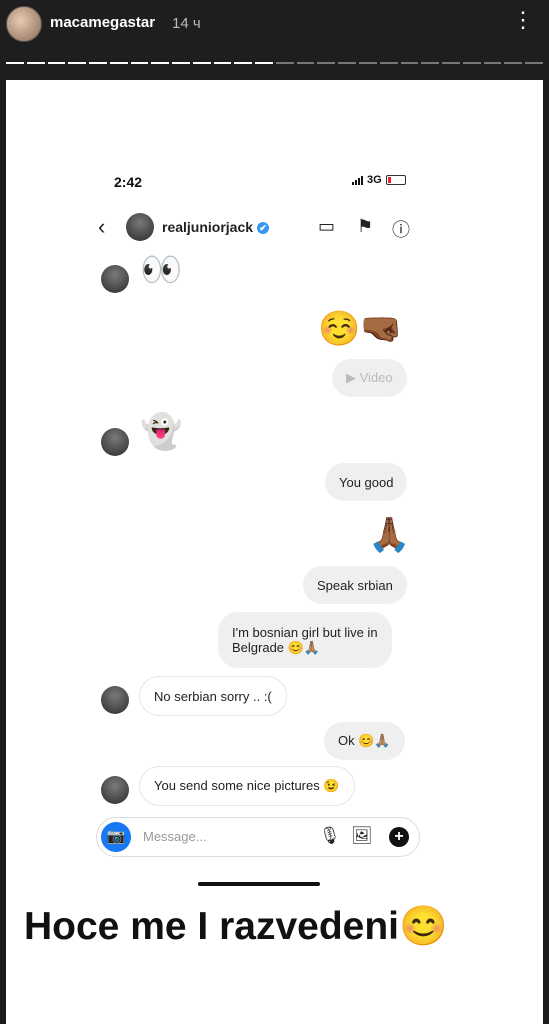 The width and height of the screenshot is (549, 1024). Describe the element at coordinates (208, 227) in the screenshot. I see `contact-name-text: realjuniorjack` at that location.